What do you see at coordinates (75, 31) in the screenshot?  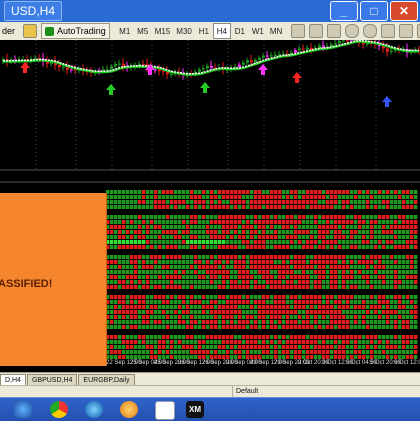 I see `autotrading-button: AutoTrading` at bounding box center [75, 31].